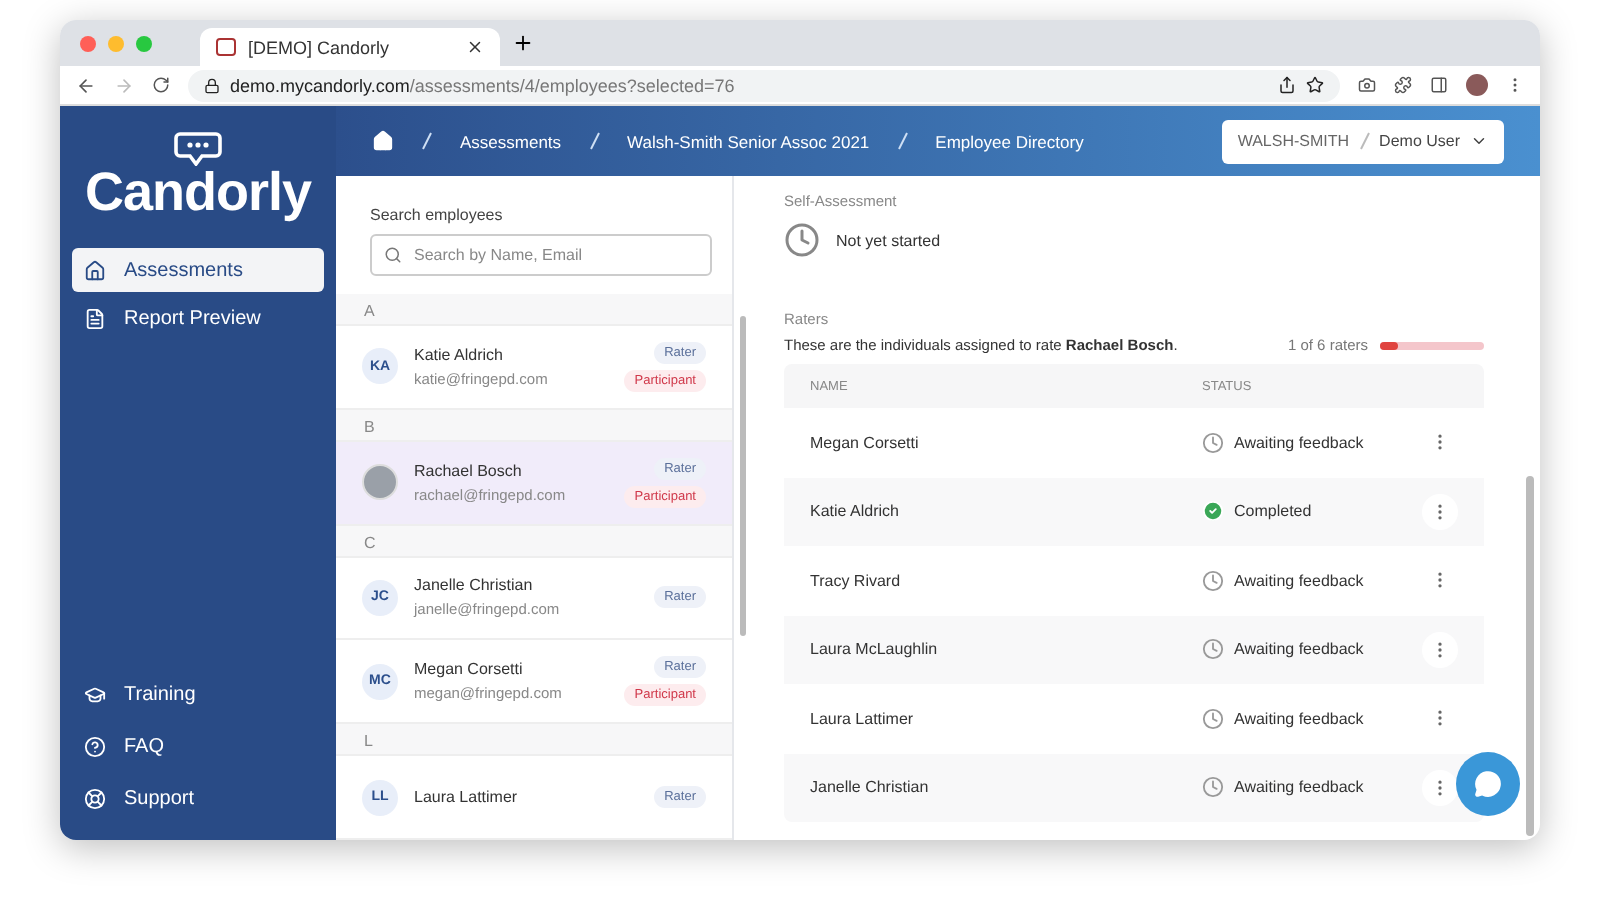 This screenshot has height=900, width=1600. What do you see at coordinates (144, 43) in the screenshot?
I see `zoom-dot` at bounding box center [144, 43].